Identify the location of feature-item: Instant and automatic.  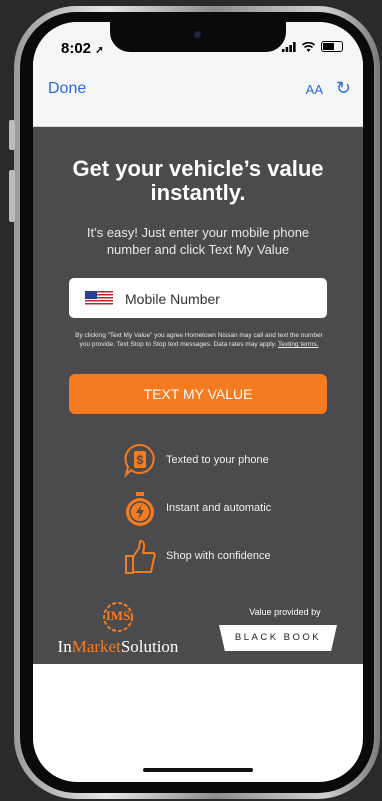
(233, 509).